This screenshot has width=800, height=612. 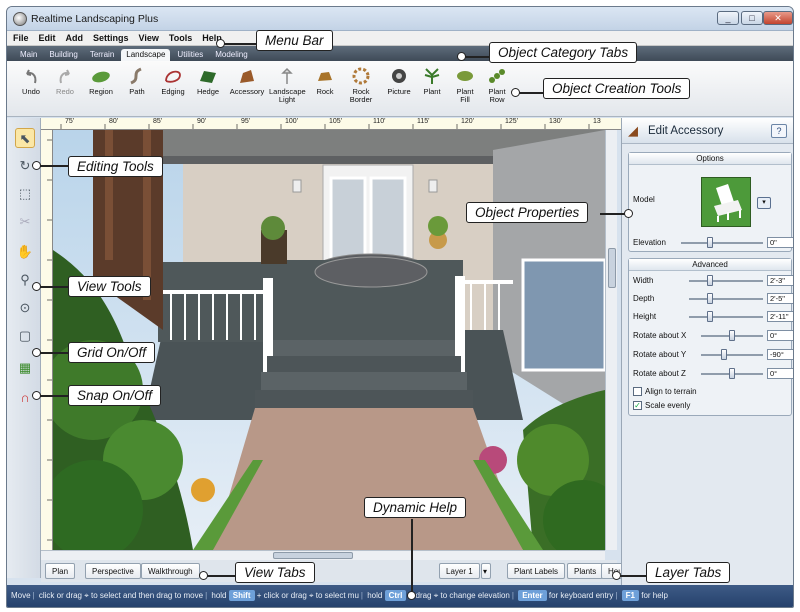 What do you see at coordinates (25, 252) in the screenshot?
I see `pan-hand-icon: ✋` at bounding box center [25, 252].